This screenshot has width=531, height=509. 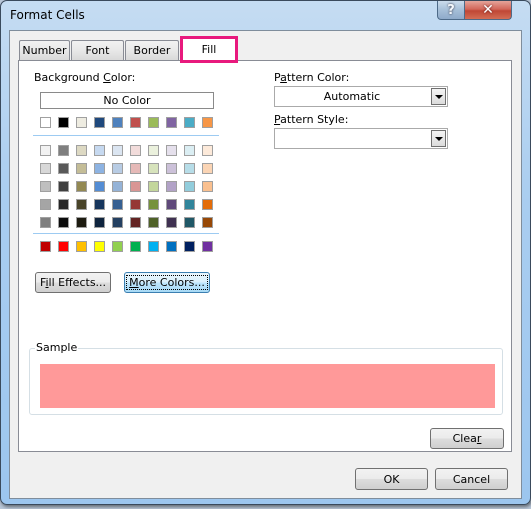 I want to click on cancel-button: Cancel, so click(x=471, y=479).